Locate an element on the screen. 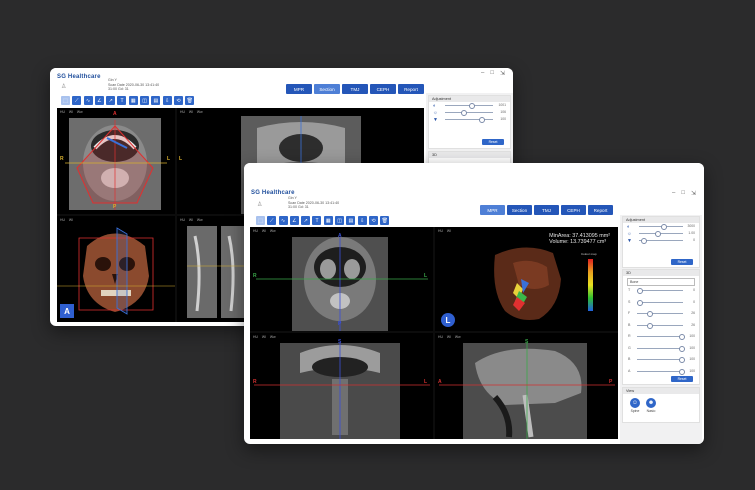 The height and width of the screenshot is (490, 755). orientation-a: A is located at coordinates (440, 382).